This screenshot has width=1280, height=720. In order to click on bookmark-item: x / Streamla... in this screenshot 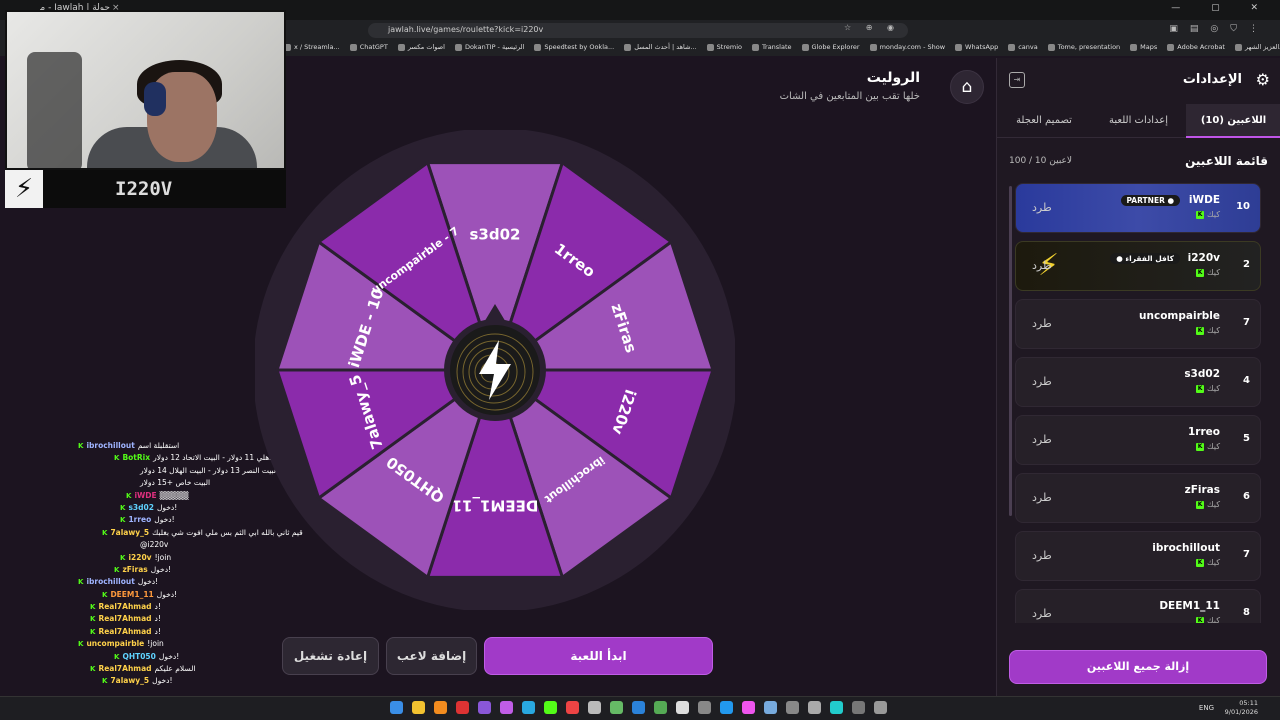, I will do `click(312, 47)`.